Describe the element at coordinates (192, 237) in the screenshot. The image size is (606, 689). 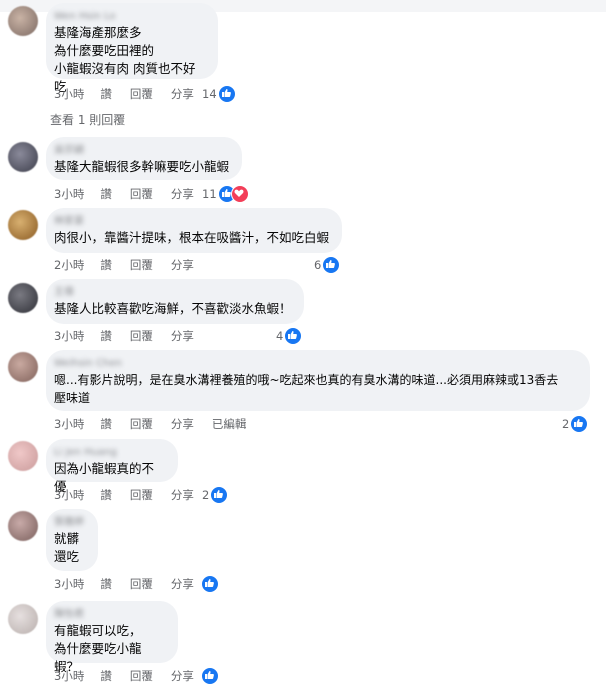
I see `comment-text: 肉很小，靠醬汁提味，根本在吸醬汁，不如吃白蝦` at that location.